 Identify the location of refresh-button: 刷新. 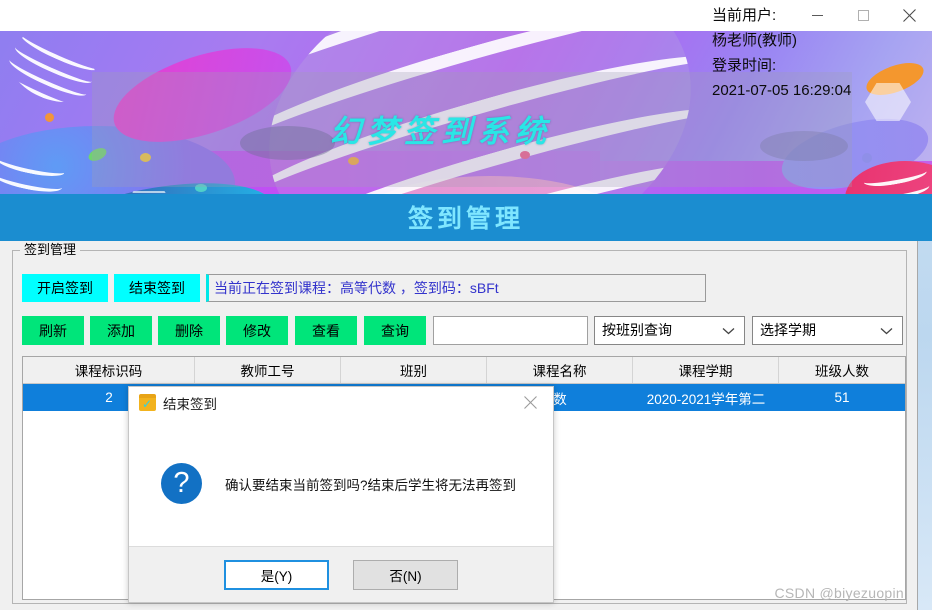
(53, 330).